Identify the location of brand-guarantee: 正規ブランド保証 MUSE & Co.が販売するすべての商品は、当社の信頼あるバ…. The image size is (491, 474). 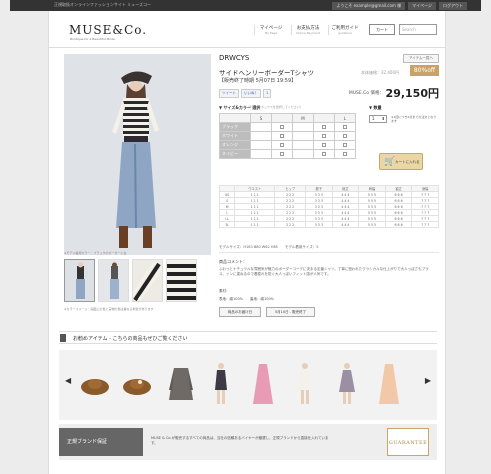
(248, 442).